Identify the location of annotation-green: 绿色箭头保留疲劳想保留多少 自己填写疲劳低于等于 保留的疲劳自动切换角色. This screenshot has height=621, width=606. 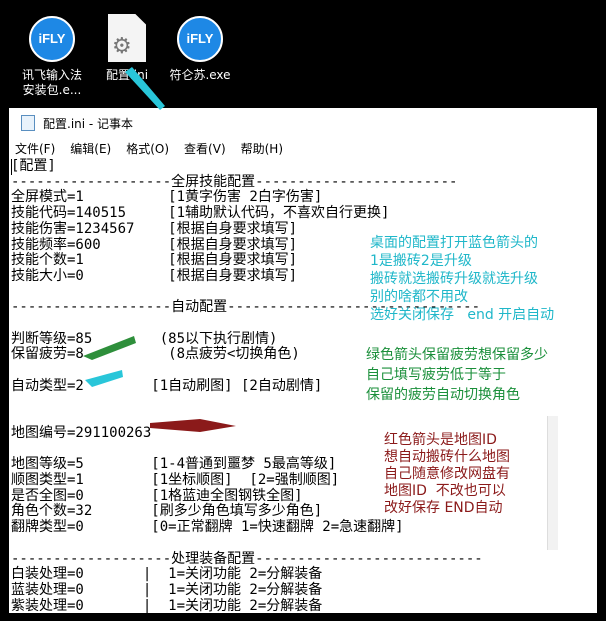
(457, 375).